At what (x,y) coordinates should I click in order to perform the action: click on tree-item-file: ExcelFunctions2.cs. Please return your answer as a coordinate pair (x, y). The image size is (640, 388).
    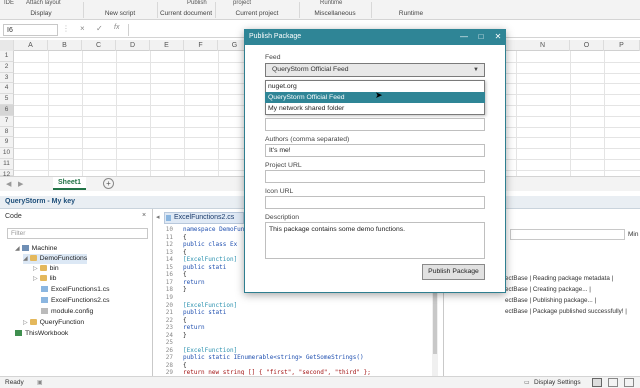
    Looking at the image, I should click on (75, 300).